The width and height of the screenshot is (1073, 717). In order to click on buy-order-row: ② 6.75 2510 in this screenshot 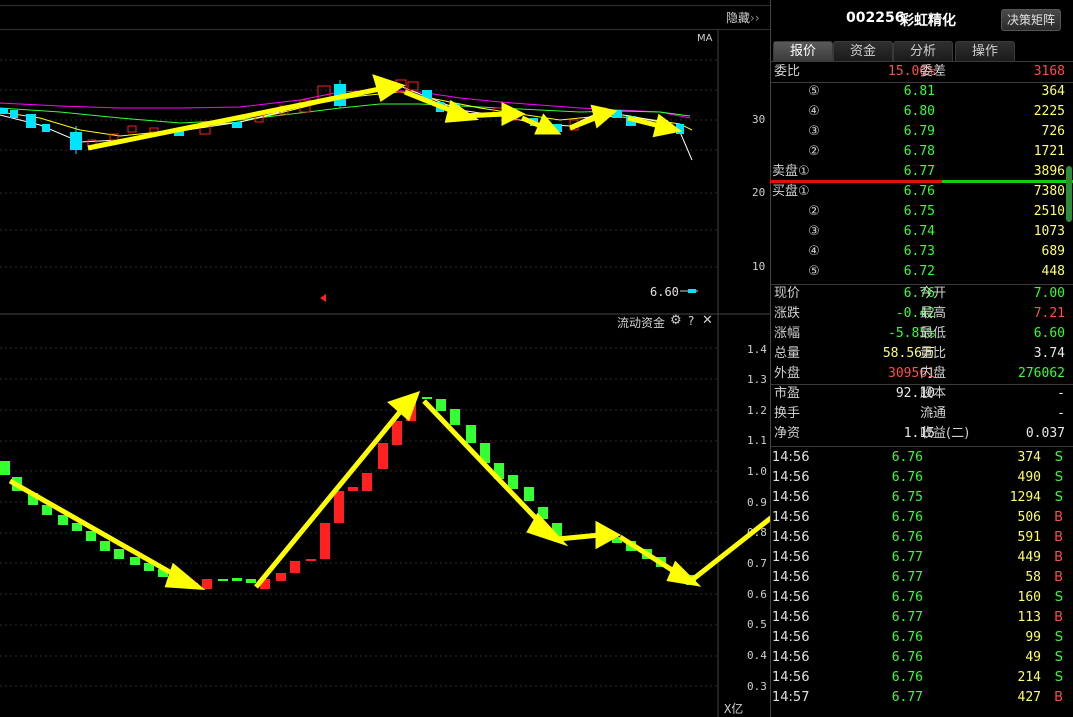, I will do `click(921, 212)`.